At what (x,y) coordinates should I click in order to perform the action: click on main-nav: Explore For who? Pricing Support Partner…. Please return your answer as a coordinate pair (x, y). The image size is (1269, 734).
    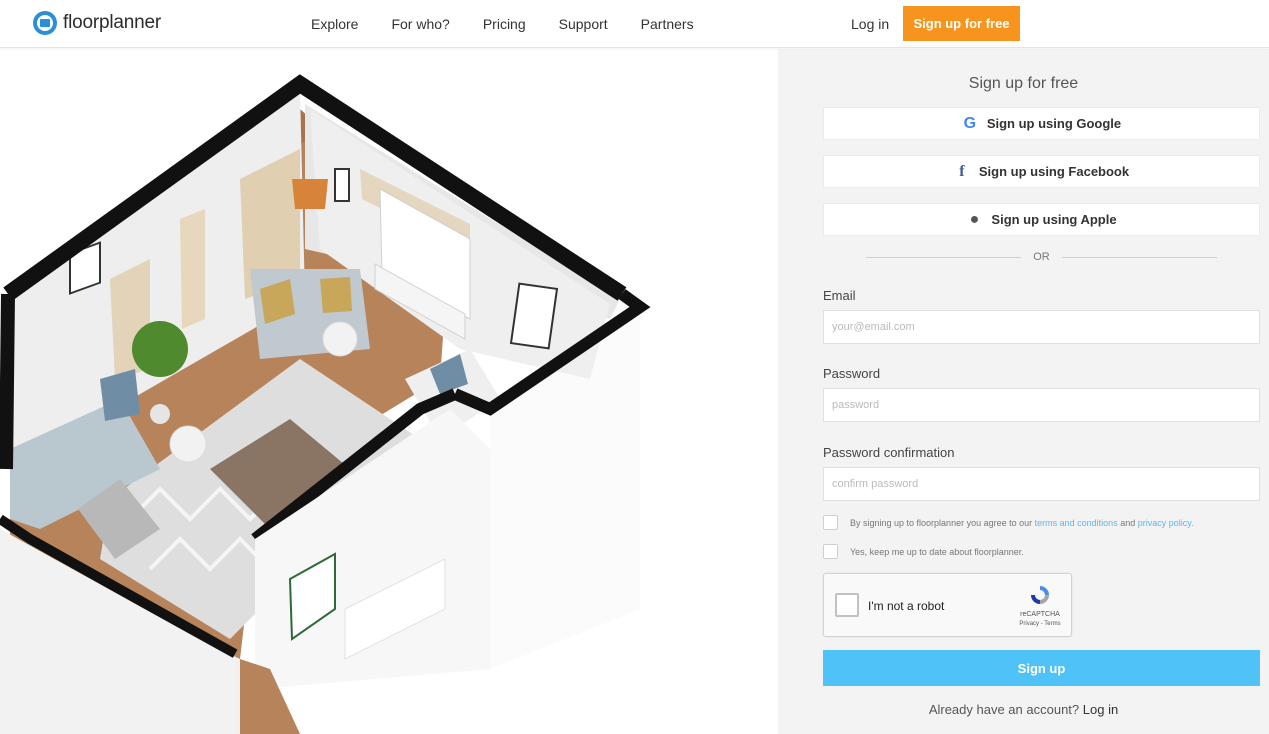
    Looking at the image, I should click on (519, 24).